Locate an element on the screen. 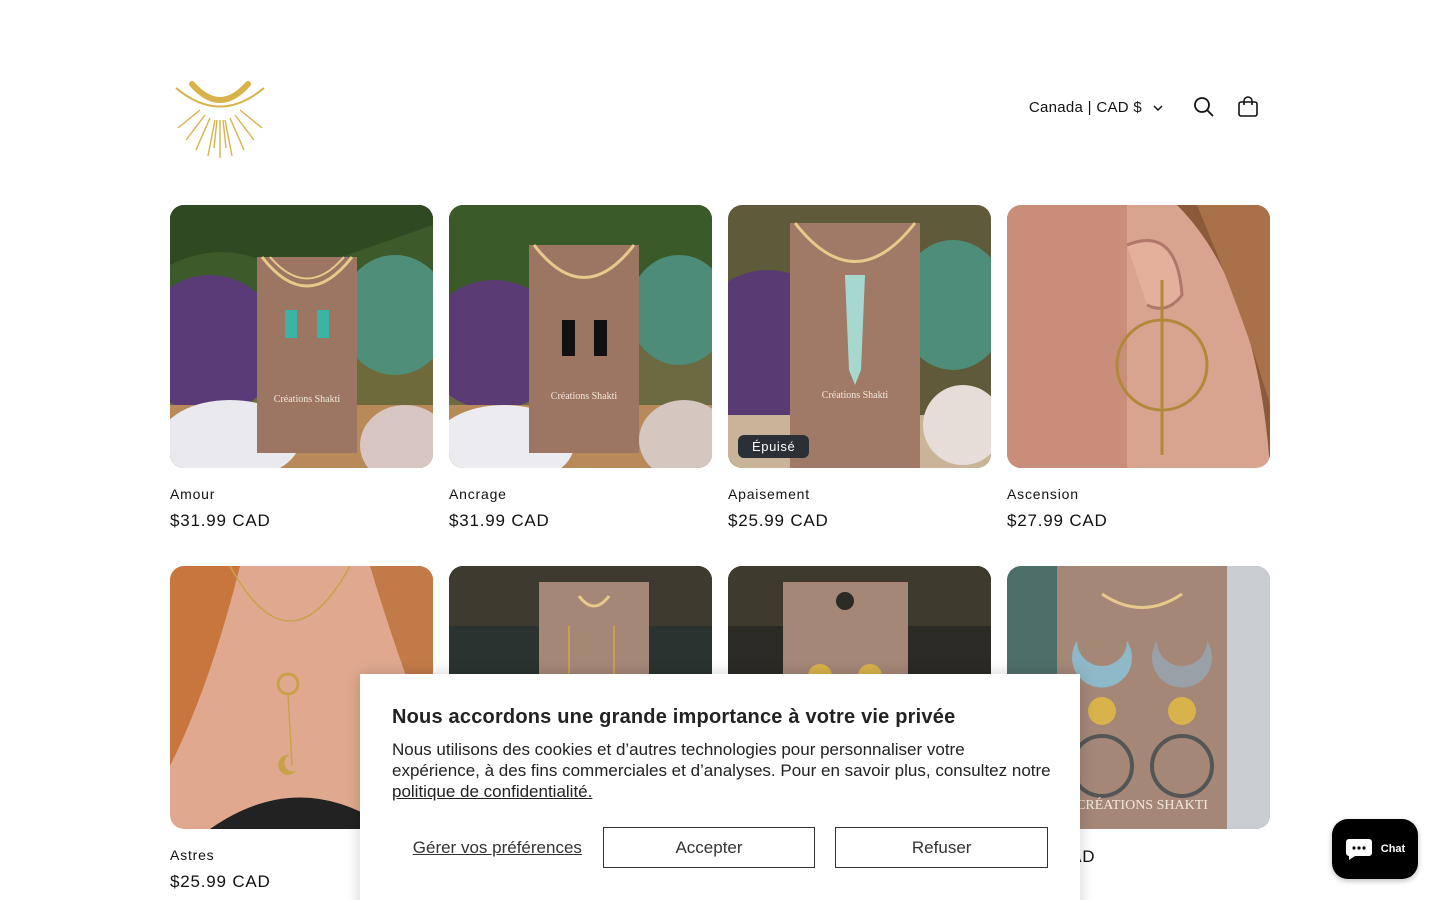  product-image: Créations Shakti Épuisé is located at coordinates (859, 336).